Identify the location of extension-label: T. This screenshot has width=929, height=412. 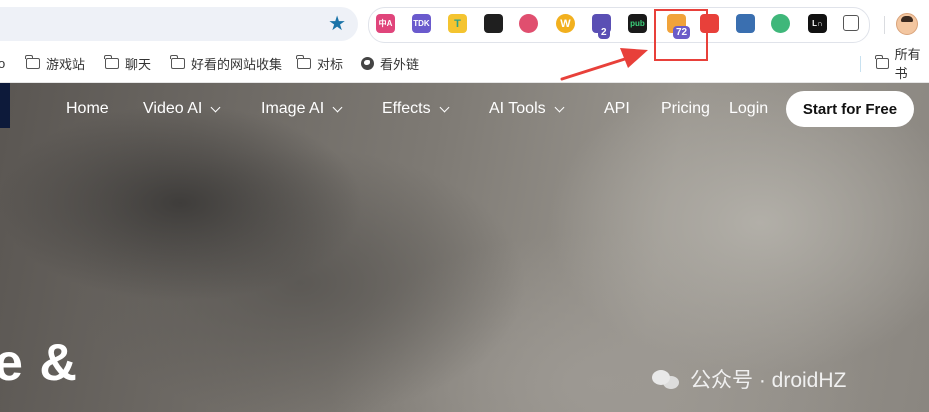
(457, 23).